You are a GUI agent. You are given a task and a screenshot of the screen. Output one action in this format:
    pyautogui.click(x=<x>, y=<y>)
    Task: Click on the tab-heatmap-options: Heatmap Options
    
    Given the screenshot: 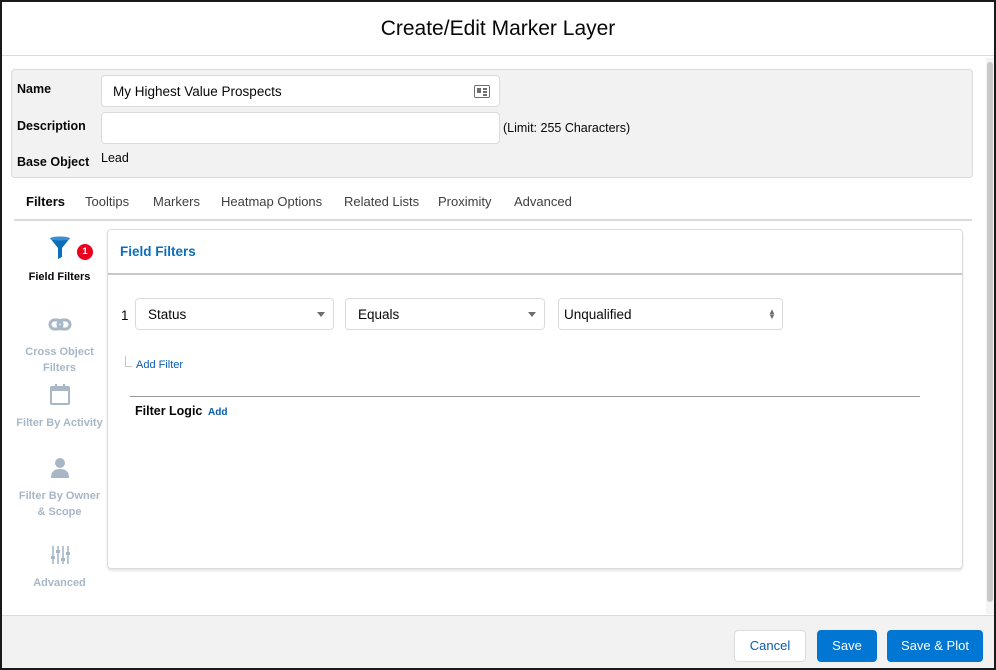 What is the action you would take?
    pyautogui.click(x=271, y=201)
    